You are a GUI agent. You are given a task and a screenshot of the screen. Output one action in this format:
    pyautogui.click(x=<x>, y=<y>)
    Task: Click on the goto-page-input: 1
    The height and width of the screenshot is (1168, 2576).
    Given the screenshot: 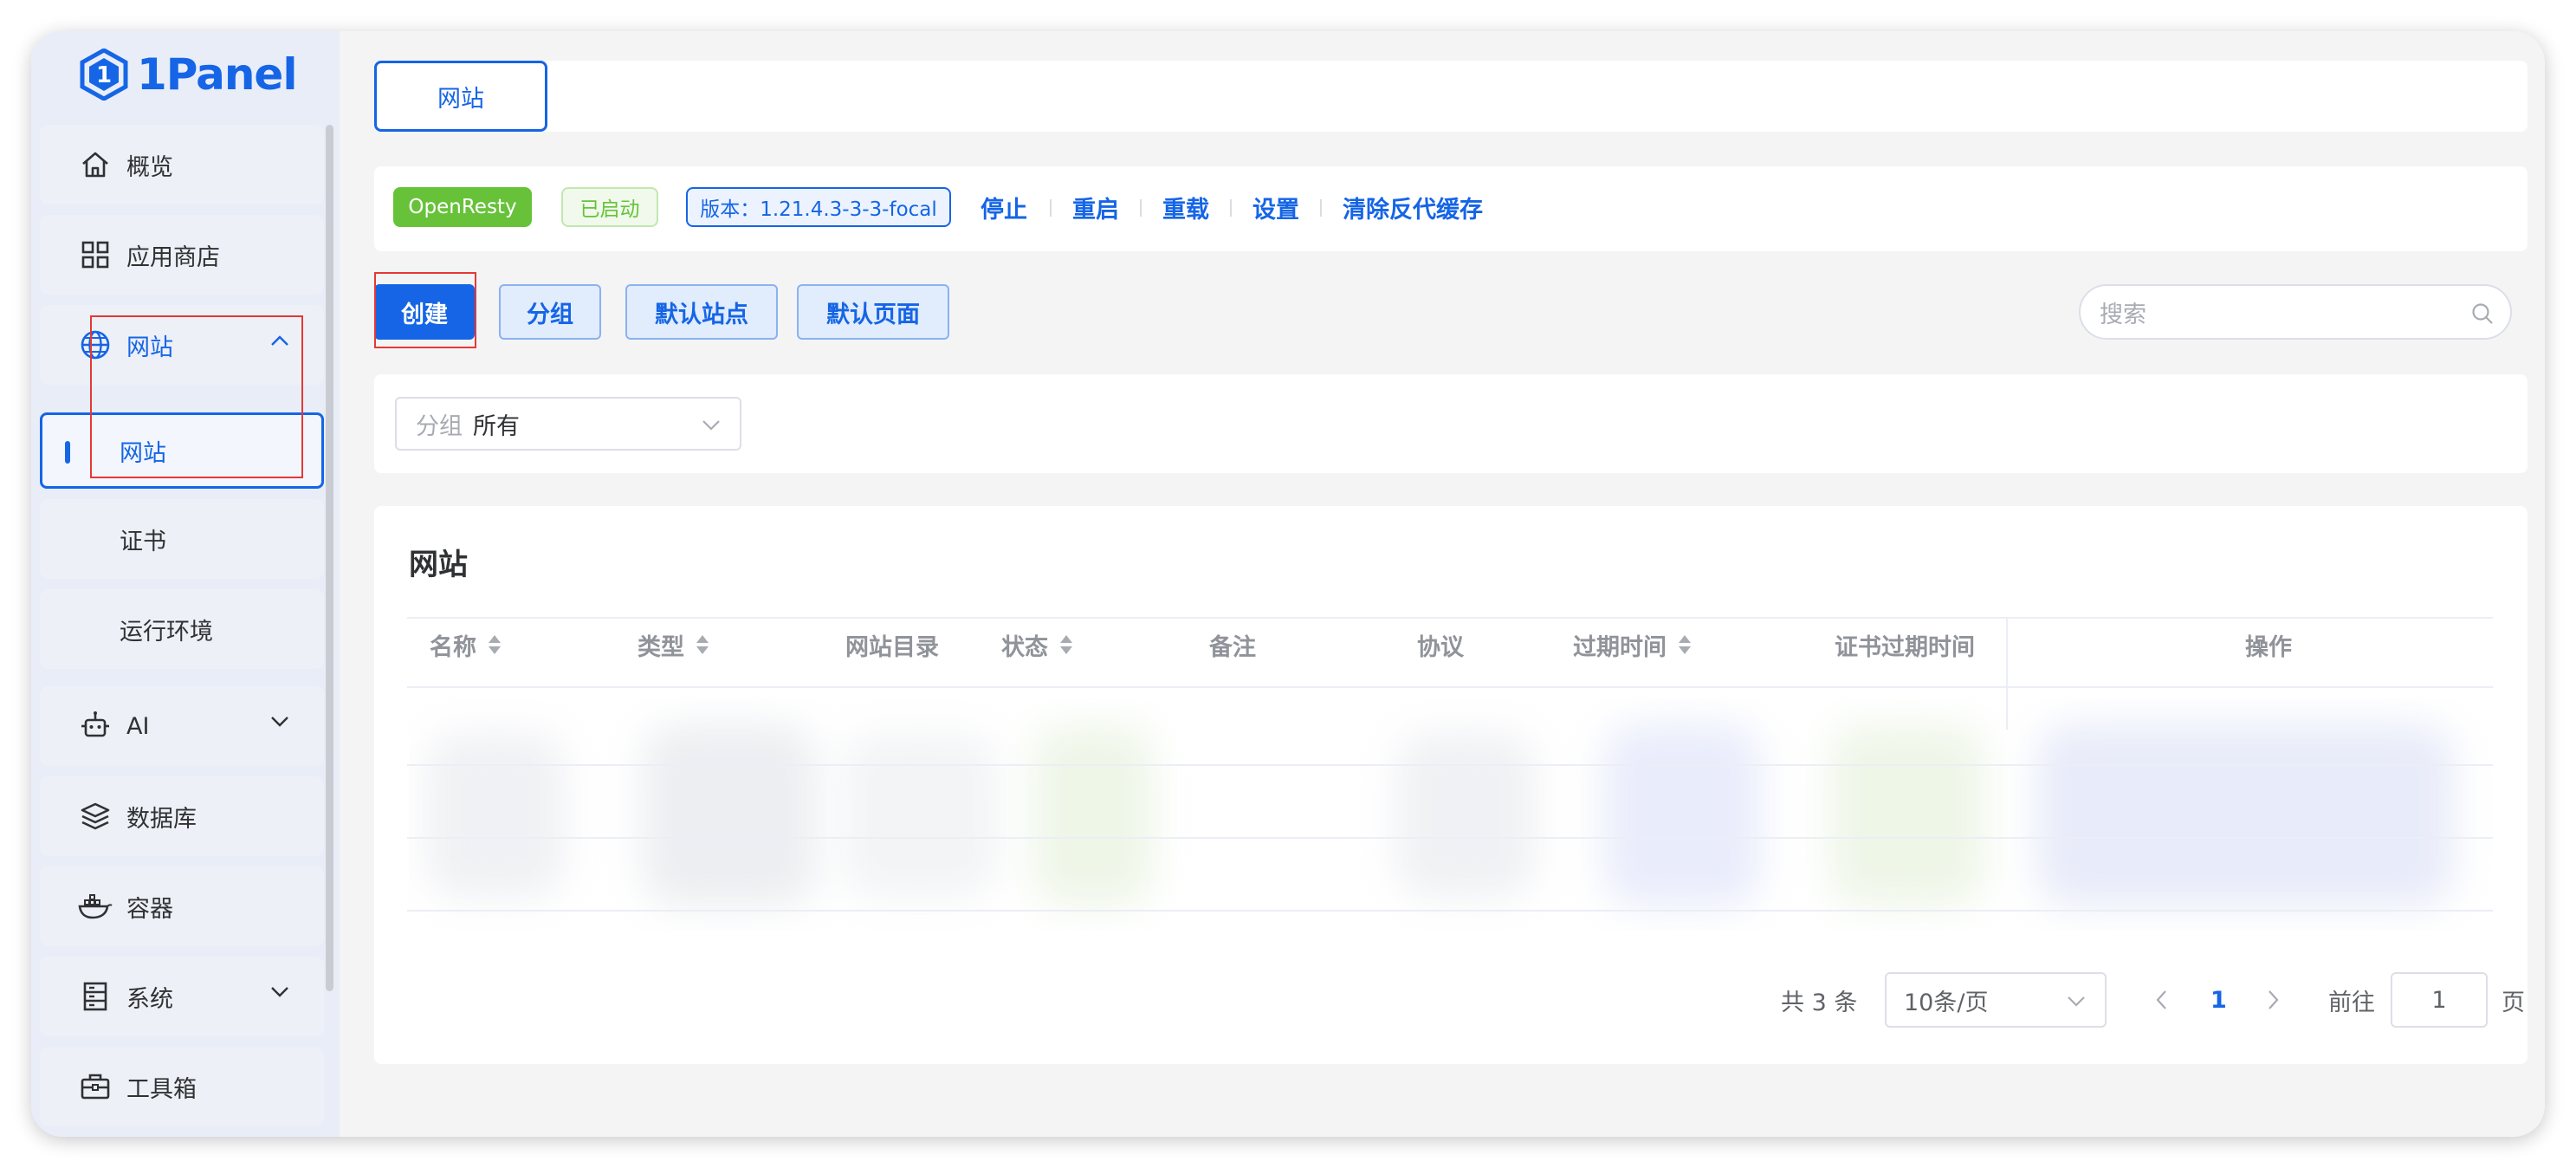 What is the action you would take?
    pyautogui.click(x=2439, y=1000)
    